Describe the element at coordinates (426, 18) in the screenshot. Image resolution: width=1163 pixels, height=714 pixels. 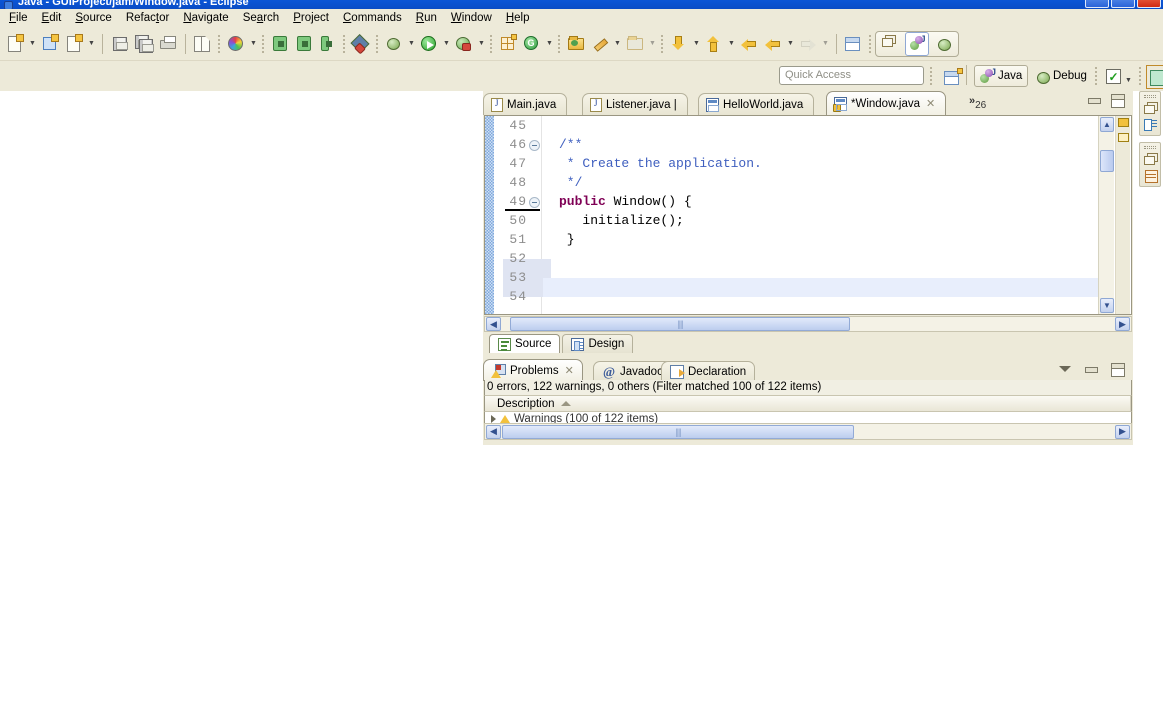
I see `menu-run: Run` at that location.